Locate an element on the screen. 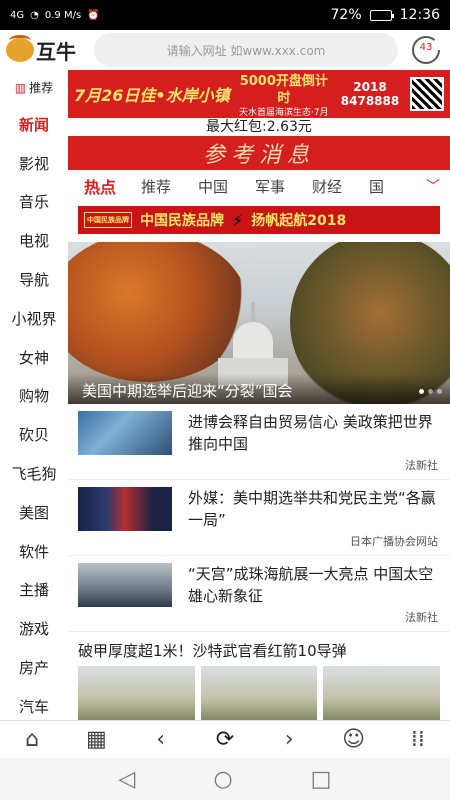 Image resolution: width=450 pixels, height=800 pixels. sidebar-item-pictures: 美图 is located at coordinates (34, 512).